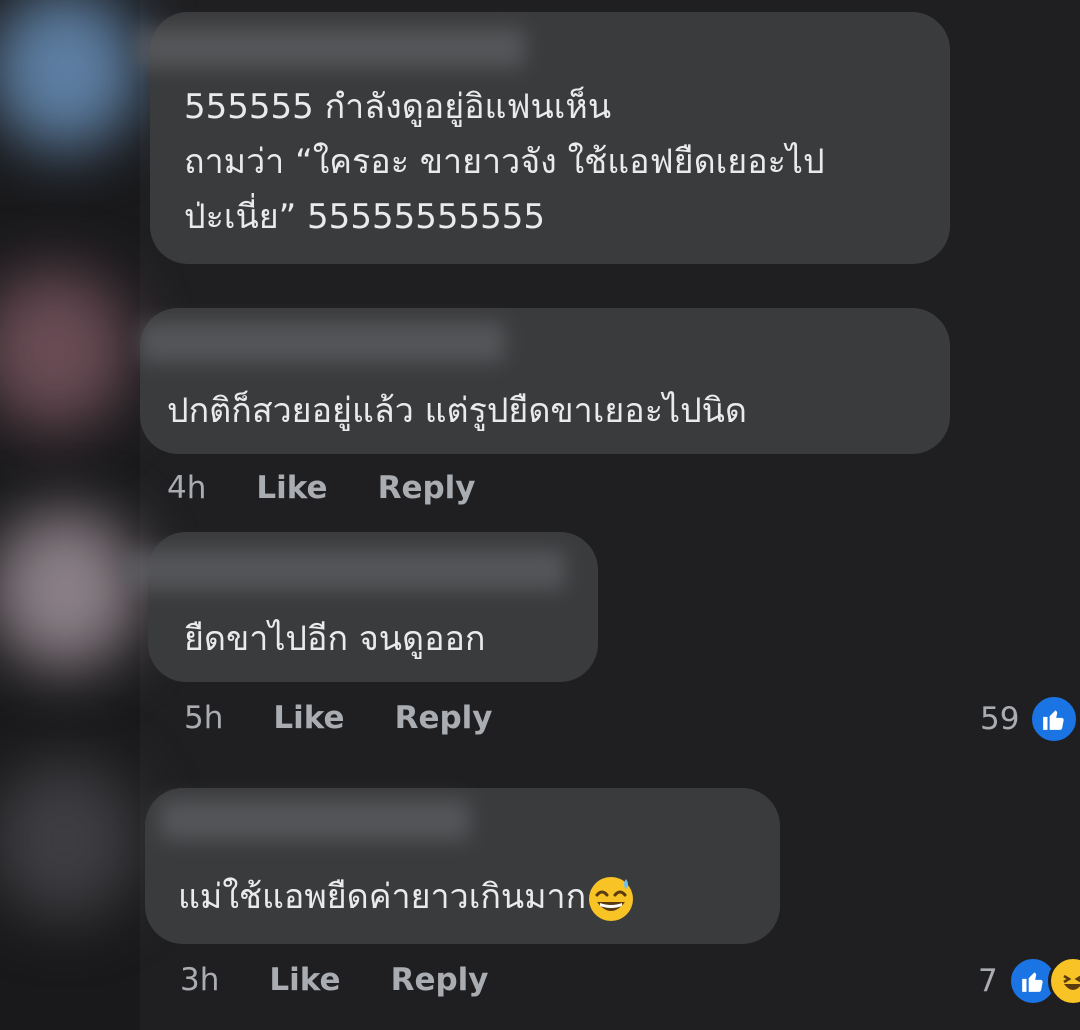  I want to click on comment-timestamp: 5h, so click(204, 718).